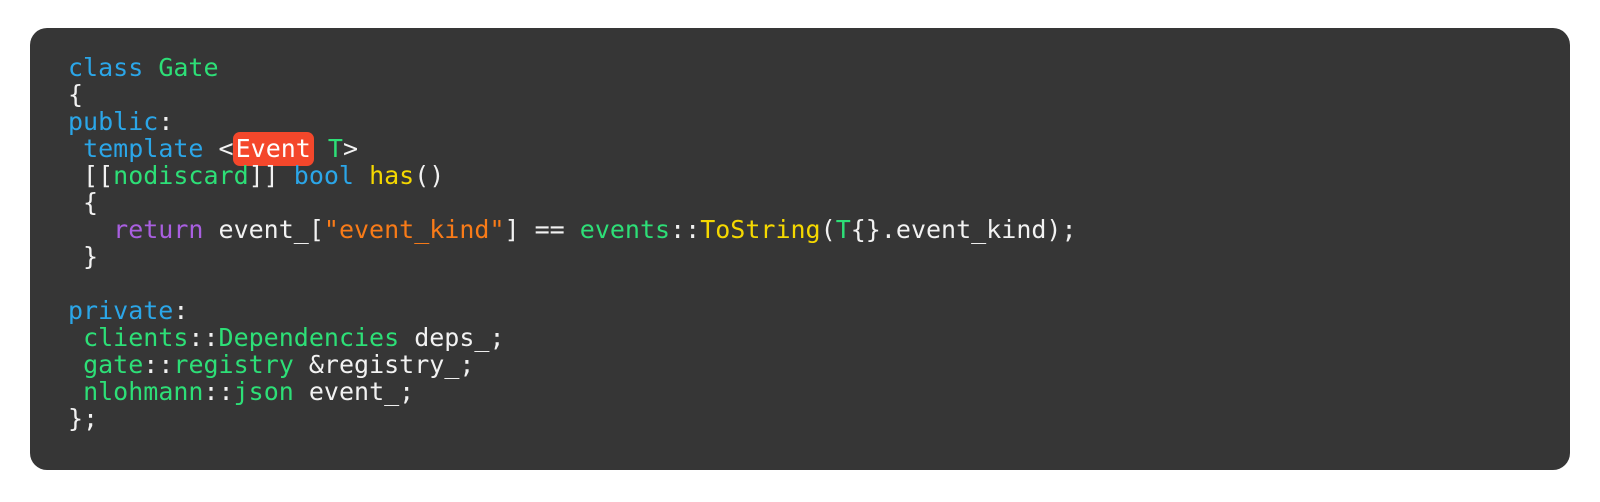 Image resolution: width=1600 pixels, height=502 pixels. Describe the element at coordinates (309, 337) in the screenshot. I see `code-token-type: Dependencies` at that location.